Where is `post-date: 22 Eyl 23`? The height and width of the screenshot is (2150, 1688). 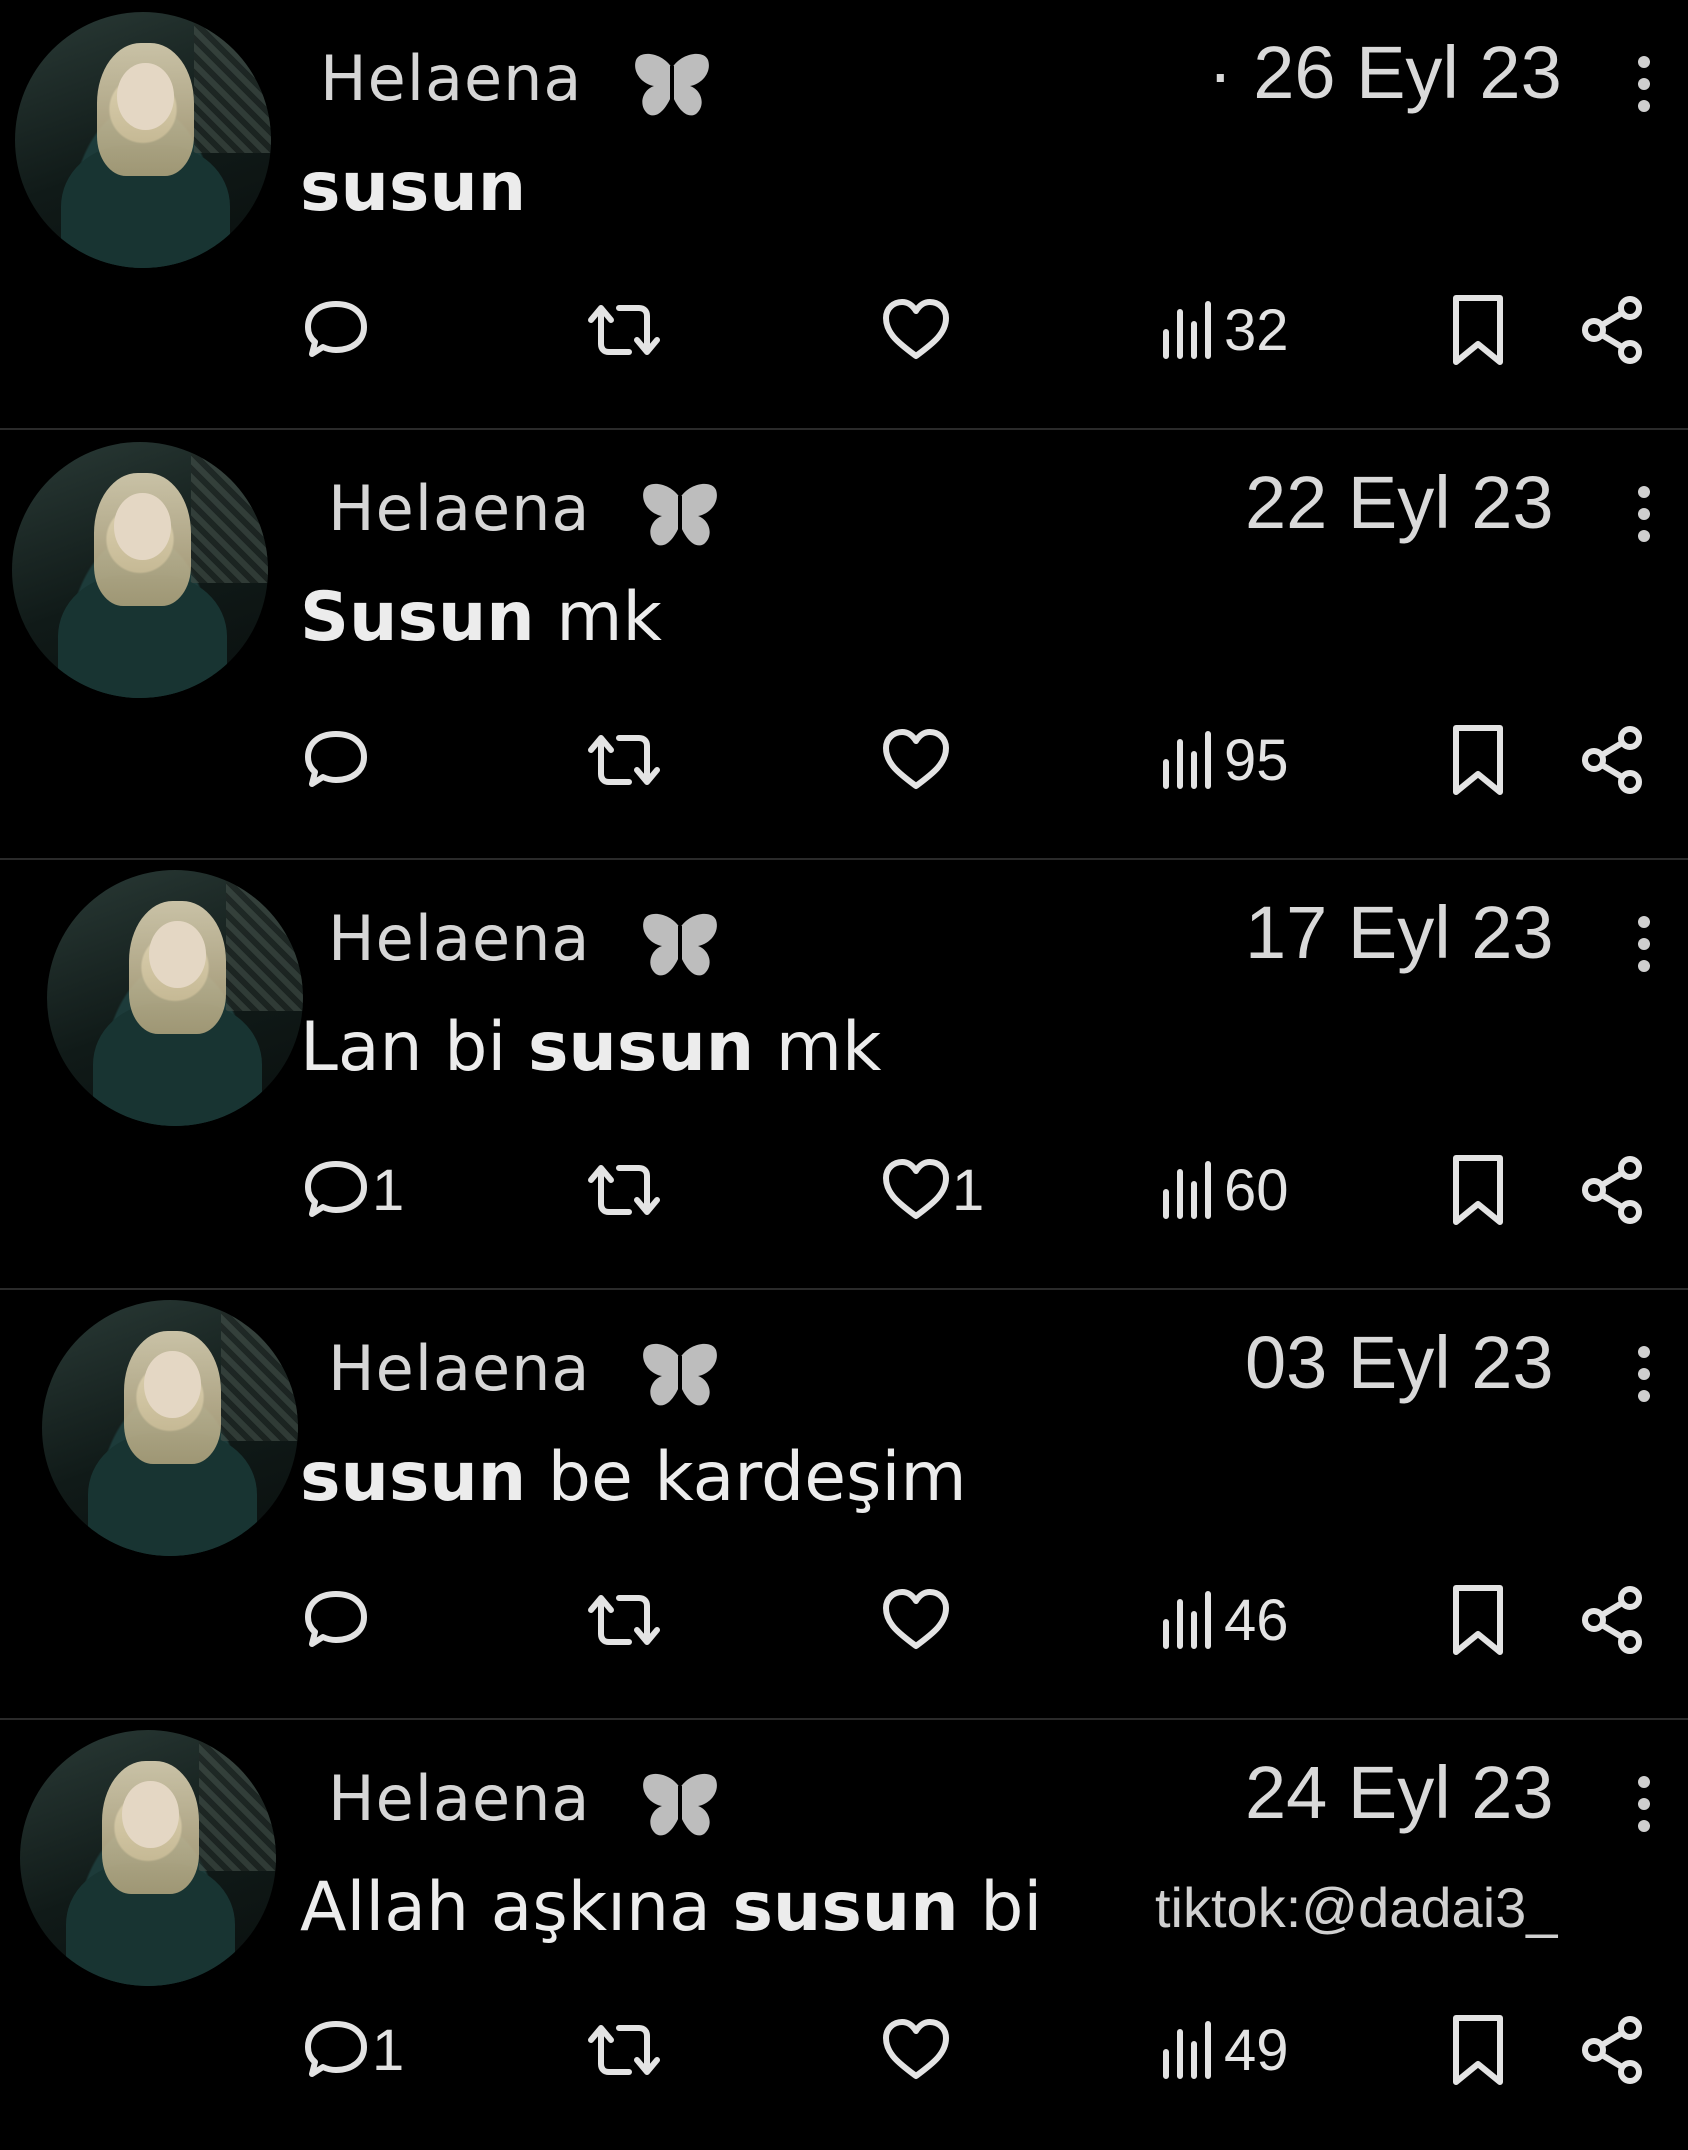 post-date: 22 Eyl 23 is located at coordinates (1399, 502).